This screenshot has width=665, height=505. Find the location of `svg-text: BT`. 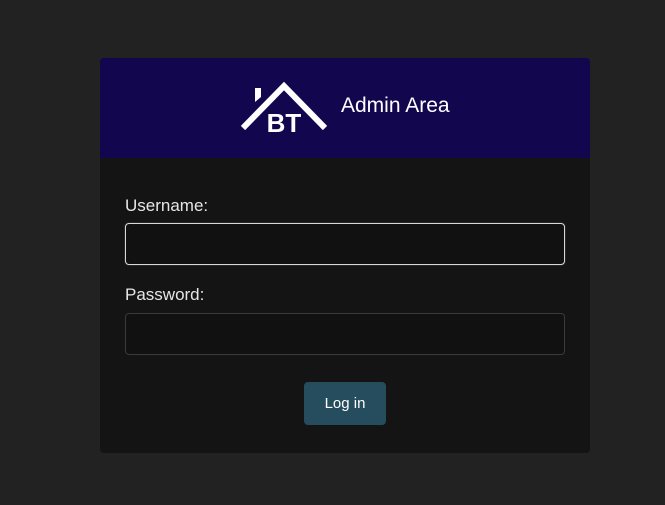

svg-text: BT is located at coordinates (284, 123).